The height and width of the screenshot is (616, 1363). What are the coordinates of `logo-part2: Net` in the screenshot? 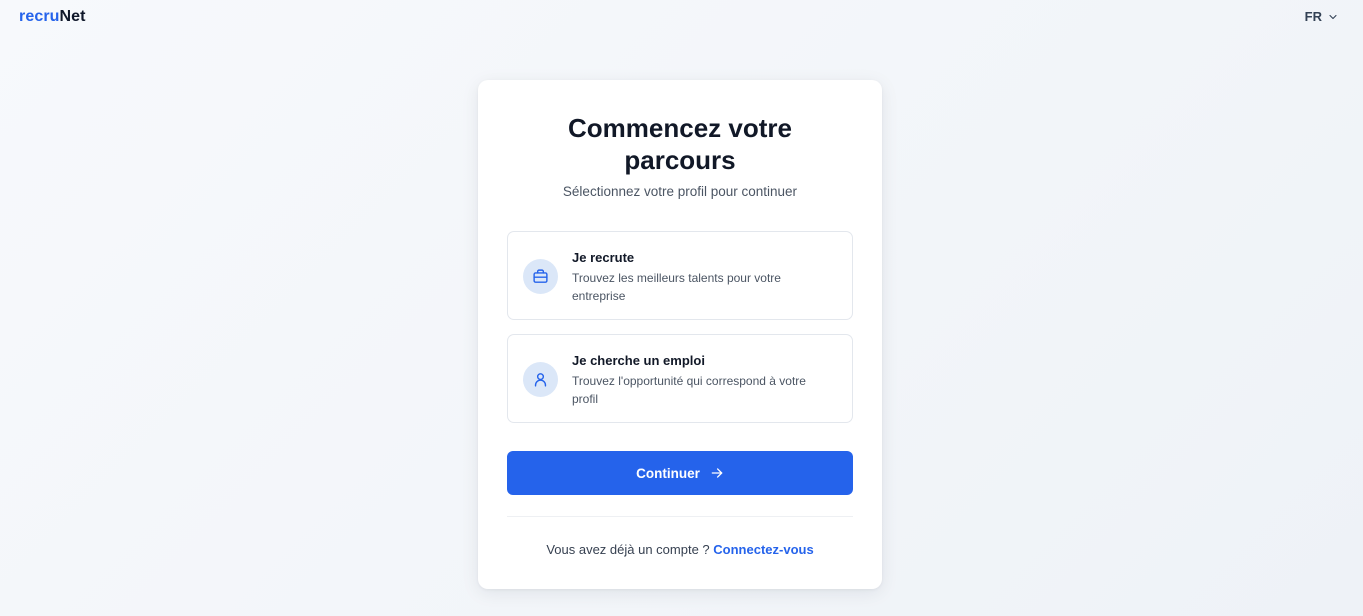 It's located at (72, 16).